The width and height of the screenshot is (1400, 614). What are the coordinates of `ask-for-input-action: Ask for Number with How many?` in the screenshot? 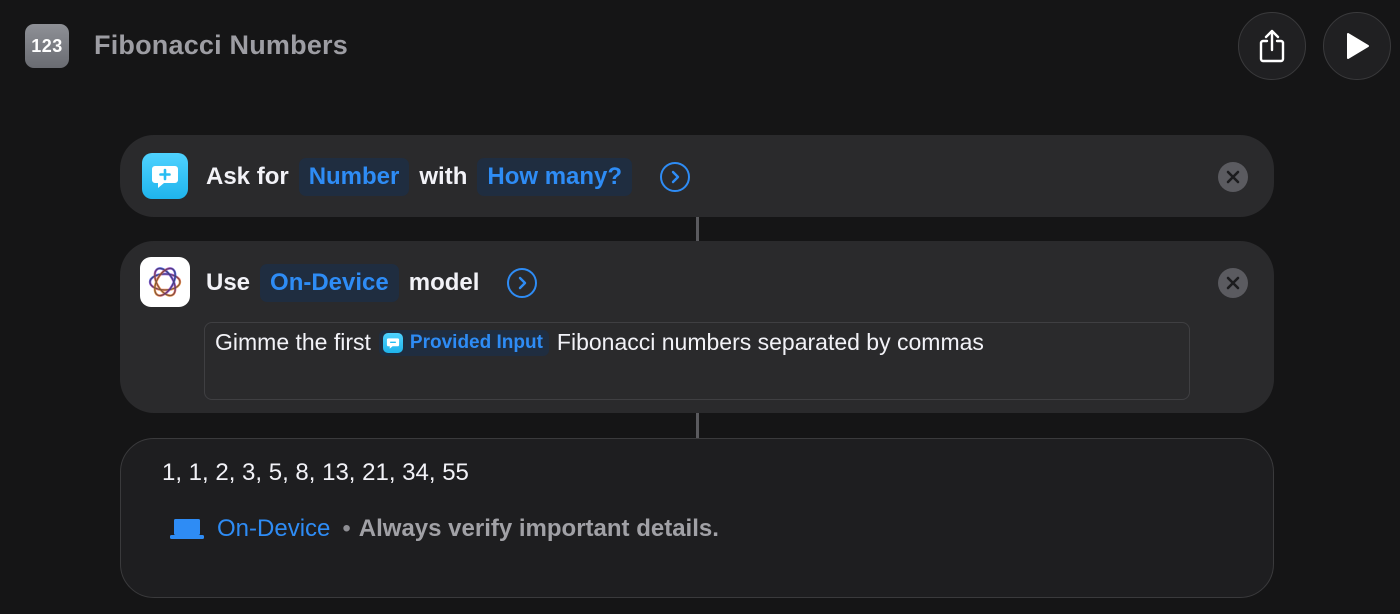 It's located at (697, 176).